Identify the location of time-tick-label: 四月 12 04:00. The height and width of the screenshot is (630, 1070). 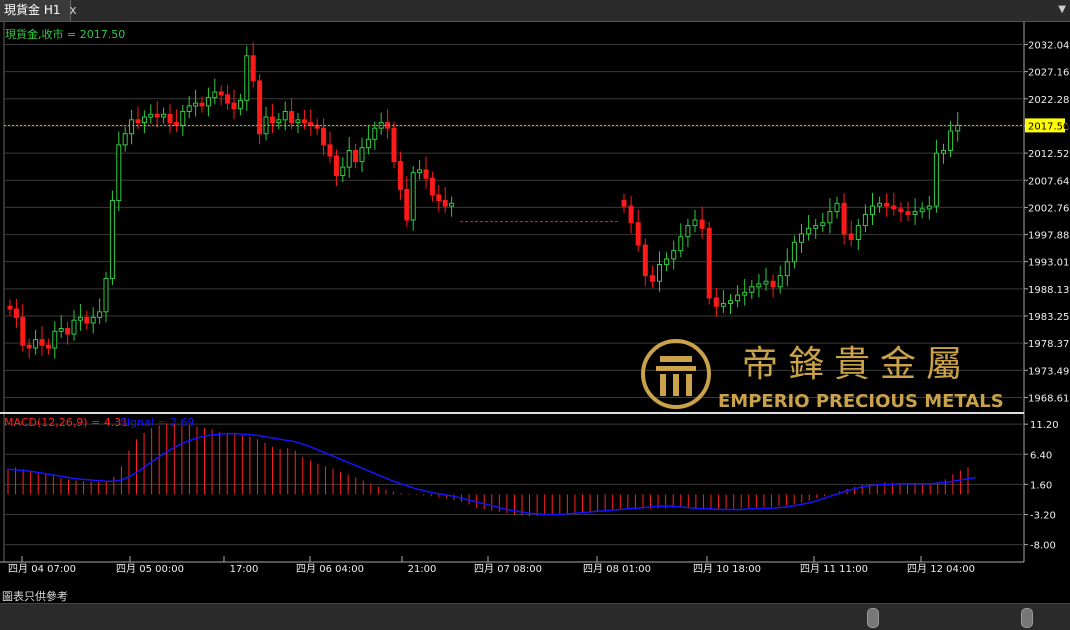
(941, 569).